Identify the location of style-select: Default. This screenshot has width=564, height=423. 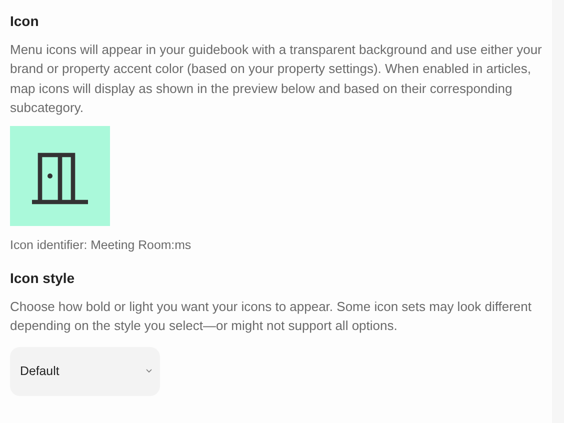
(85, 371).